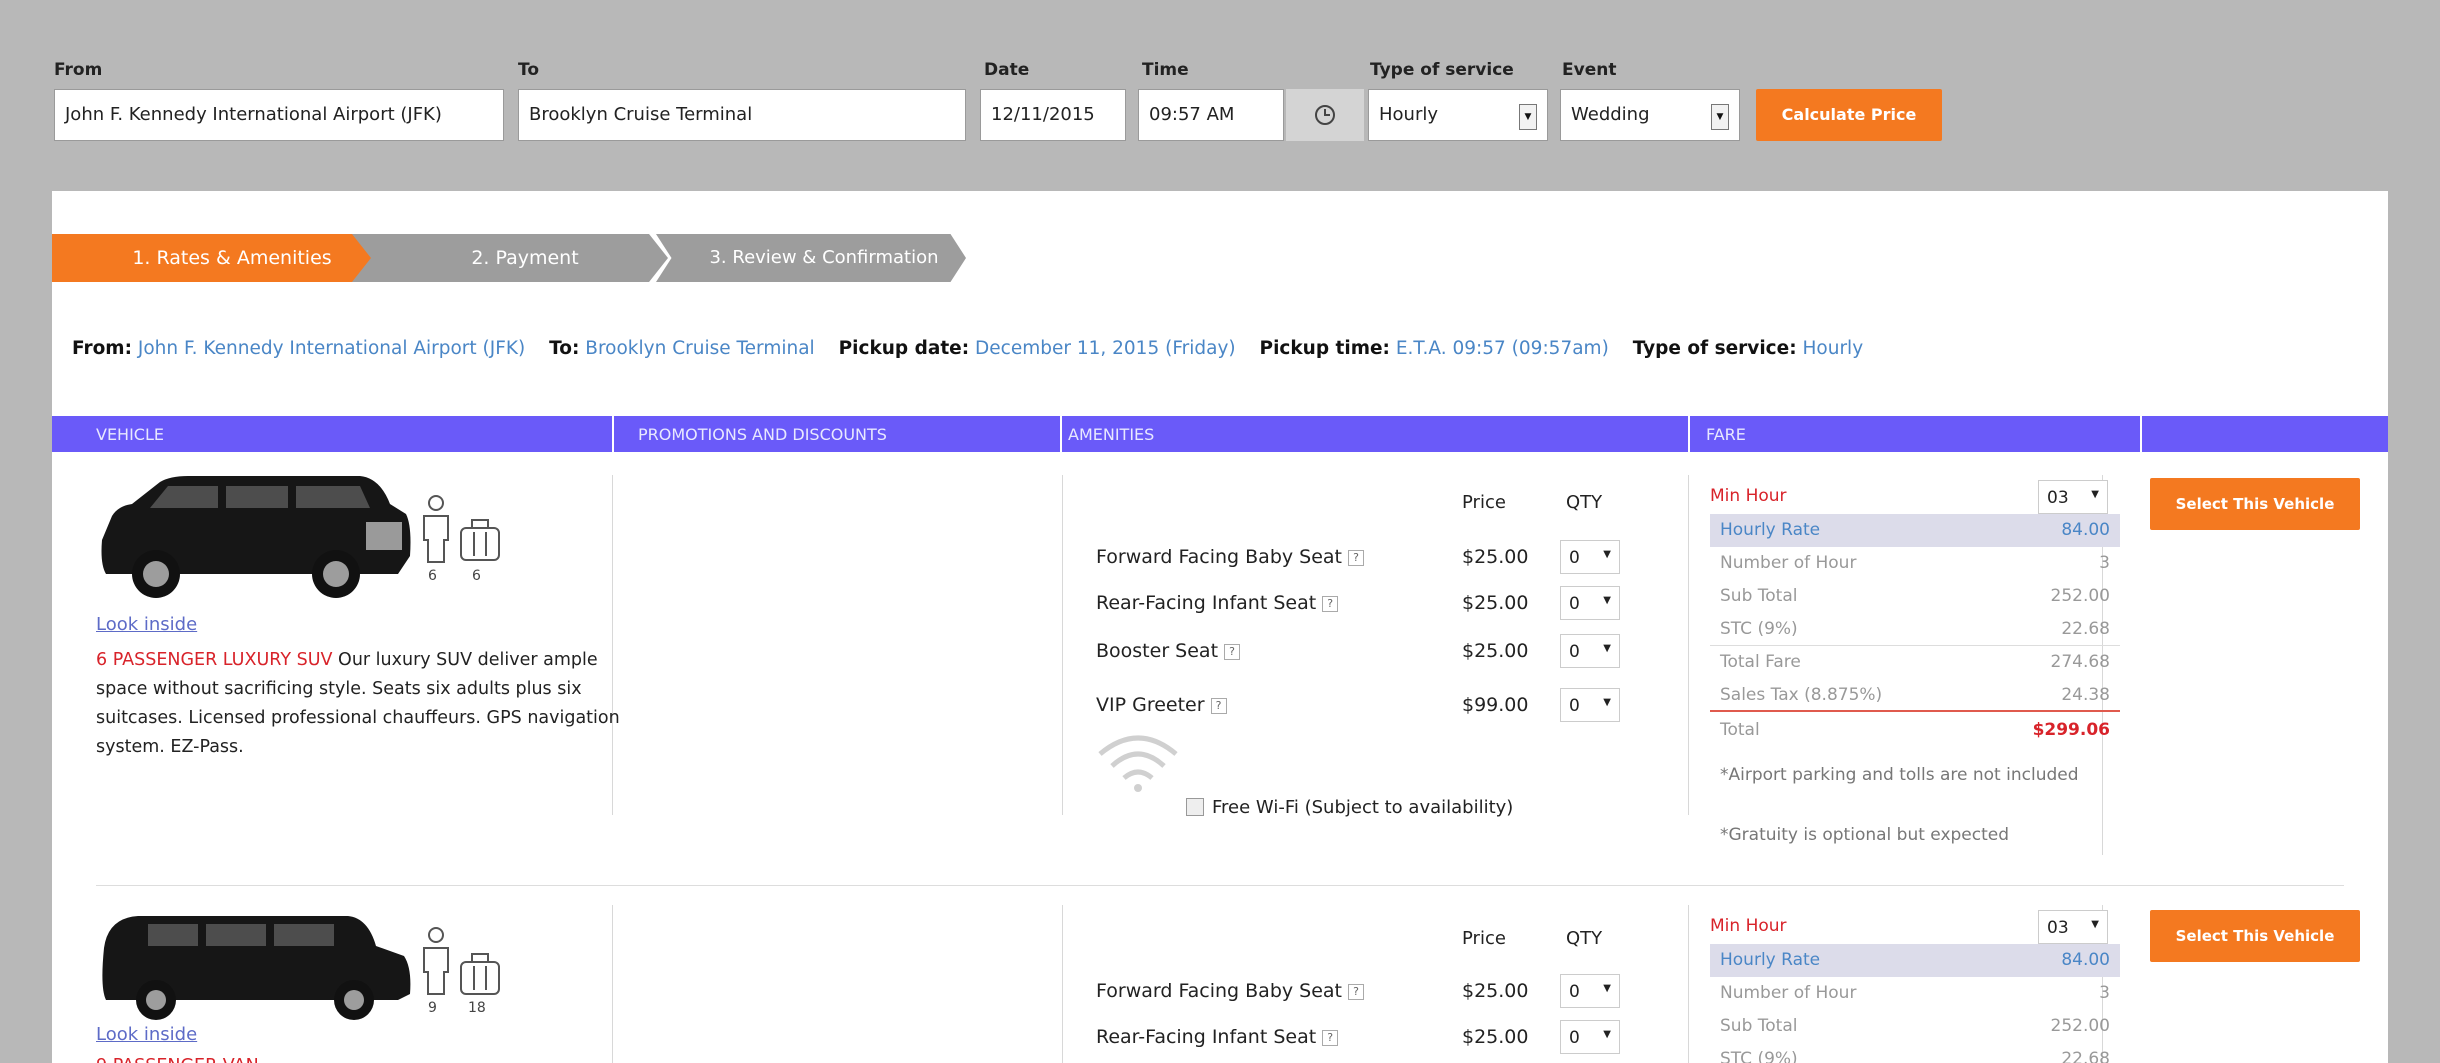 The image size is (2440, 1063). I want to click on vehicle-title: 9 PASSENGER VAN, so click(361, 1057).